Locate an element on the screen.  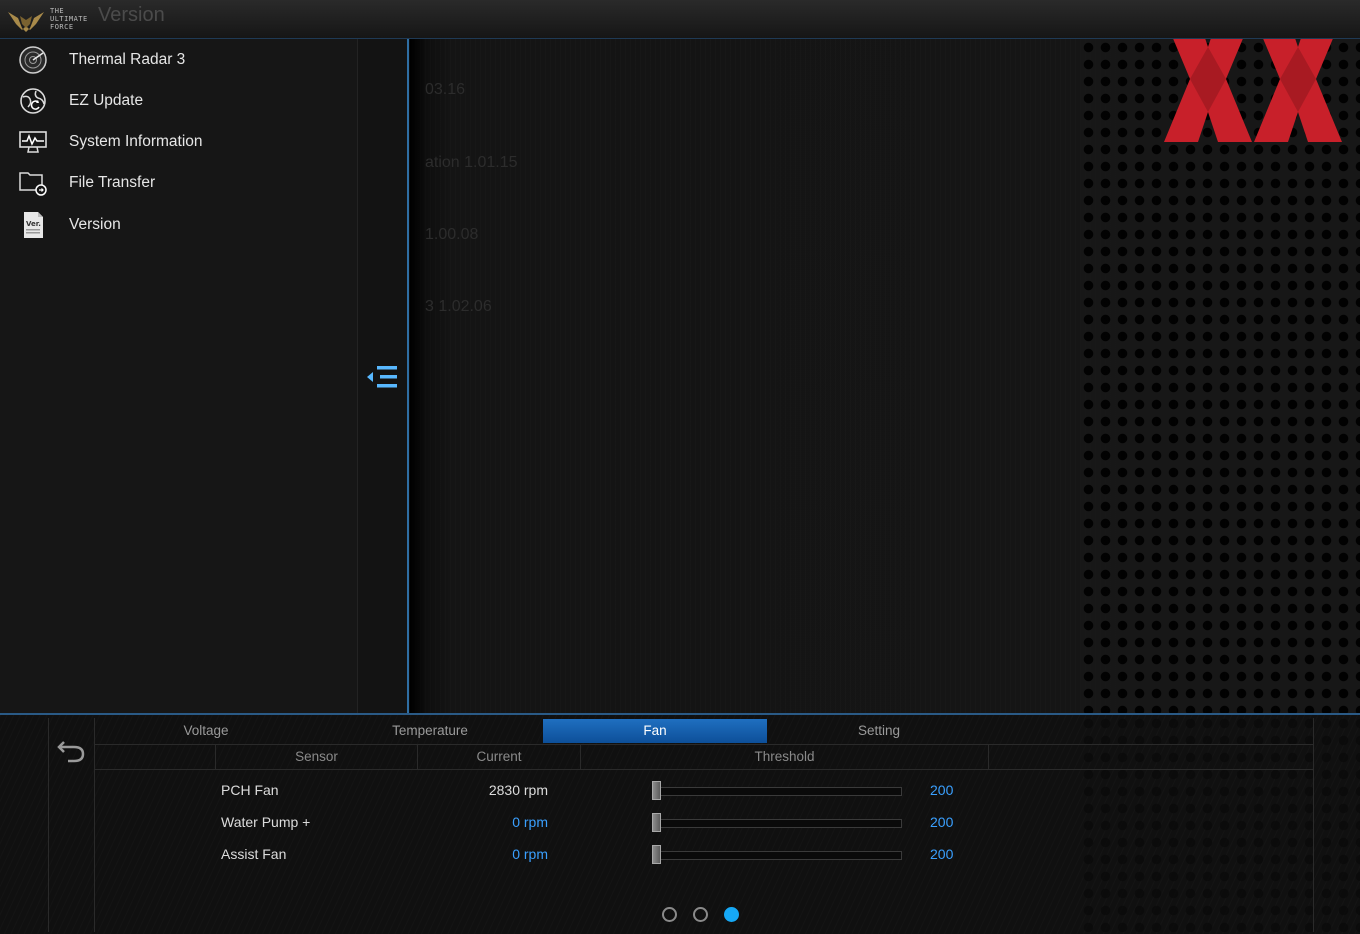
fan-table-header: Sensor Current Threshold is located at coordinates (703, 757).